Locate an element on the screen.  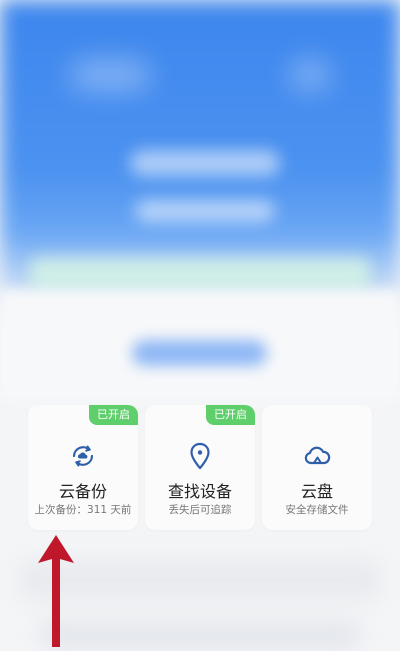
blurred-status-bar is located at coordinates (200, 276).